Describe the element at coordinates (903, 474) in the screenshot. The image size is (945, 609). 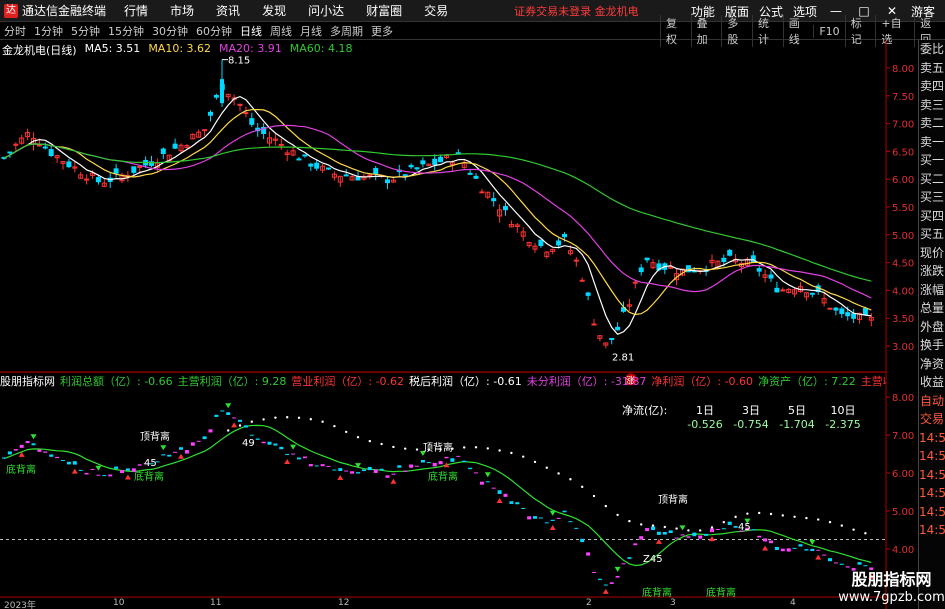
I see `indicator-tick-label: 6.00` at that location.